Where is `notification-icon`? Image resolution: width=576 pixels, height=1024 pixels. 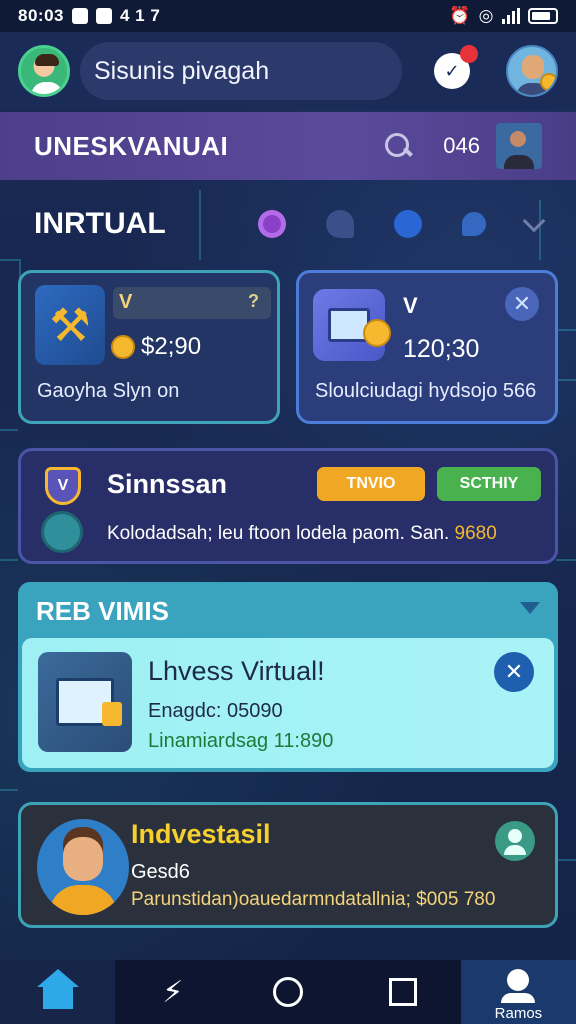 notification-icon is located at coordinates (79, 16).